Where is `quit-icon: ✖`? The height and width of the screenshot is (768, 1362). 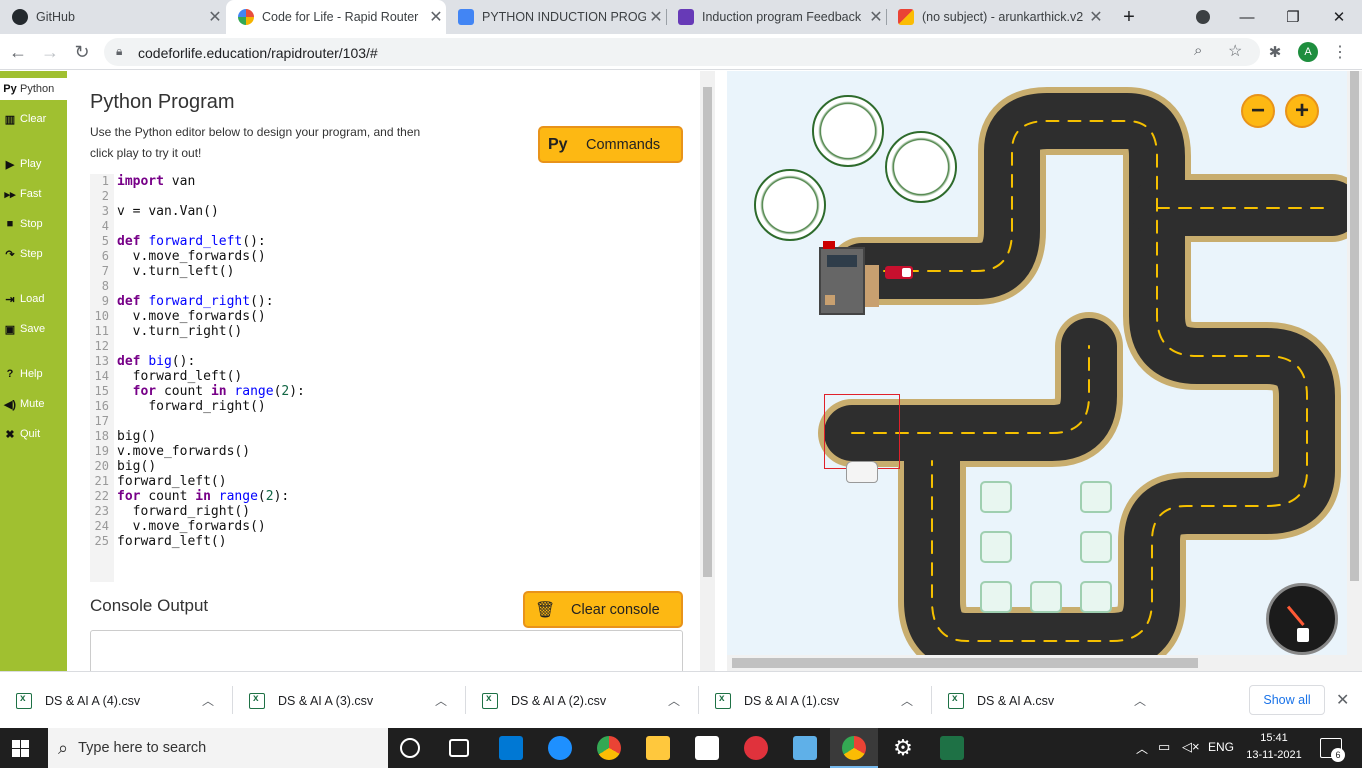 quit-icon: ✖ is located at coordinates (10, 434).